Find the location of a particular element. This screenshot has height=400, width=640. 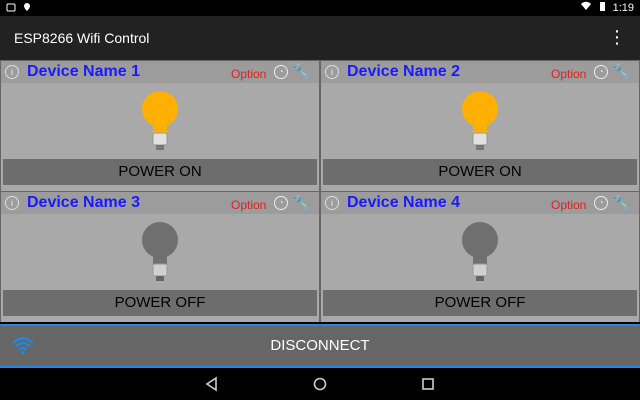

disconnect-button: DISCONNECT is located at coordinates (320, 346).